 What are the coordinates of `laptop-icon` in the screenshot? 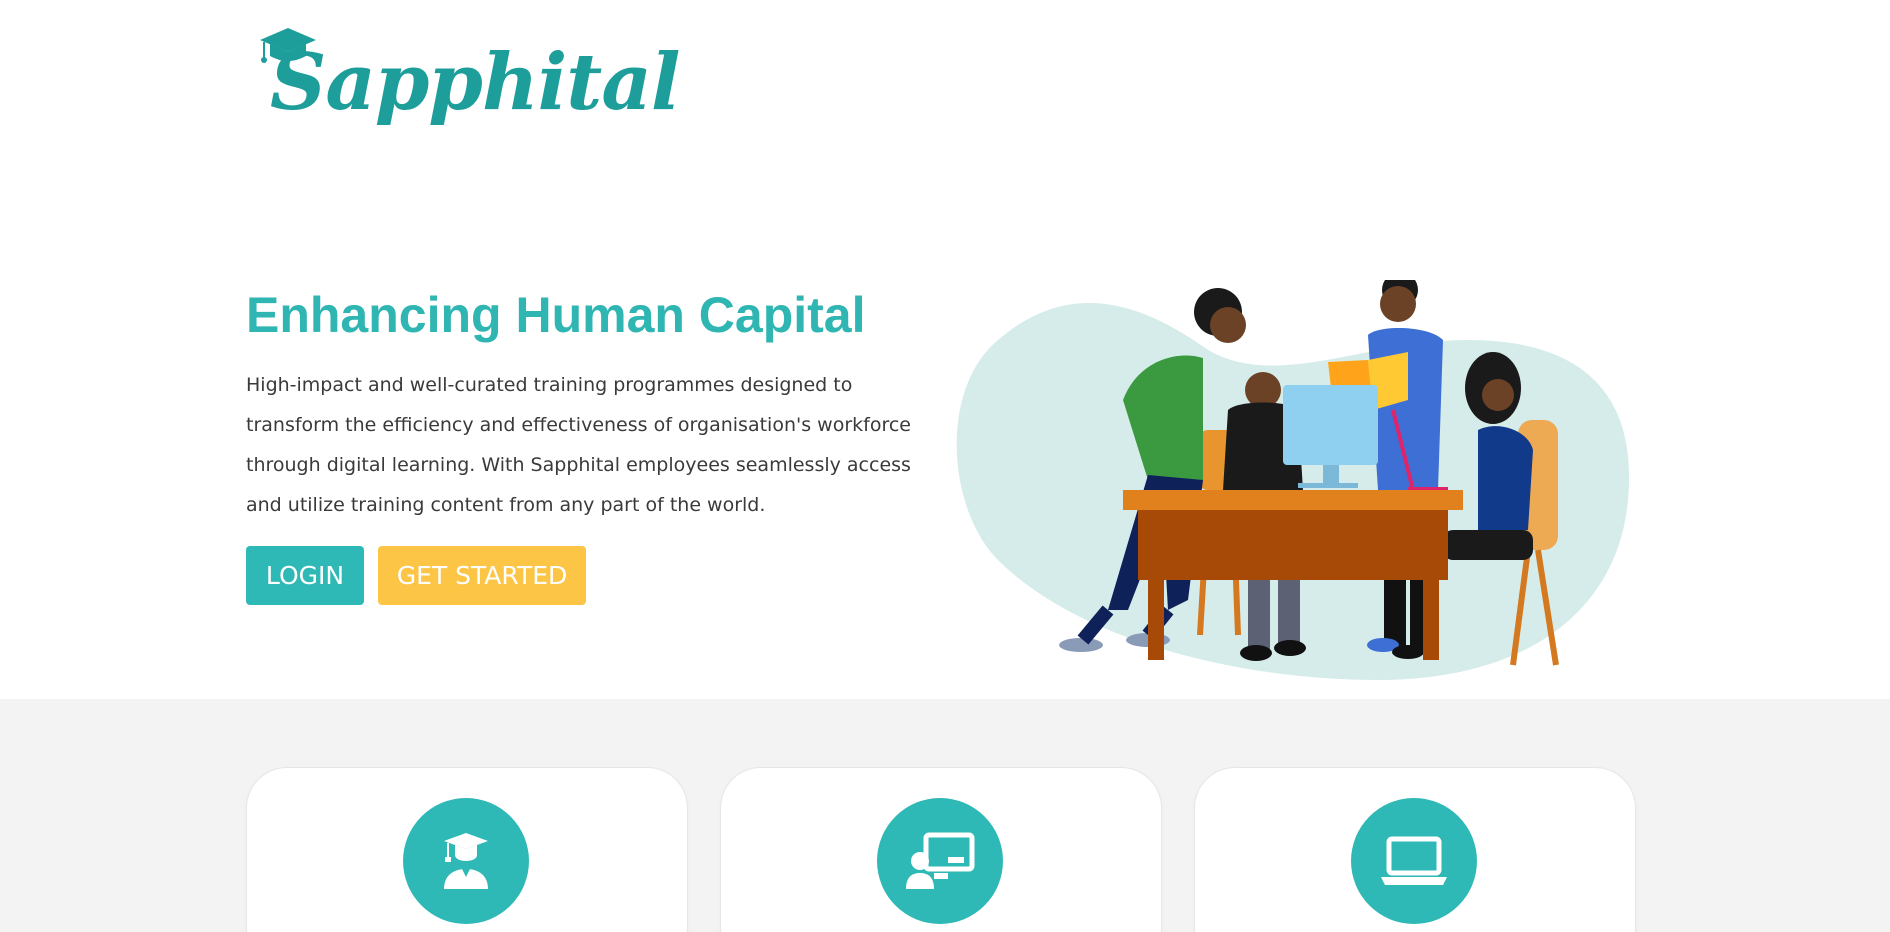 It's located at (1414, 861).